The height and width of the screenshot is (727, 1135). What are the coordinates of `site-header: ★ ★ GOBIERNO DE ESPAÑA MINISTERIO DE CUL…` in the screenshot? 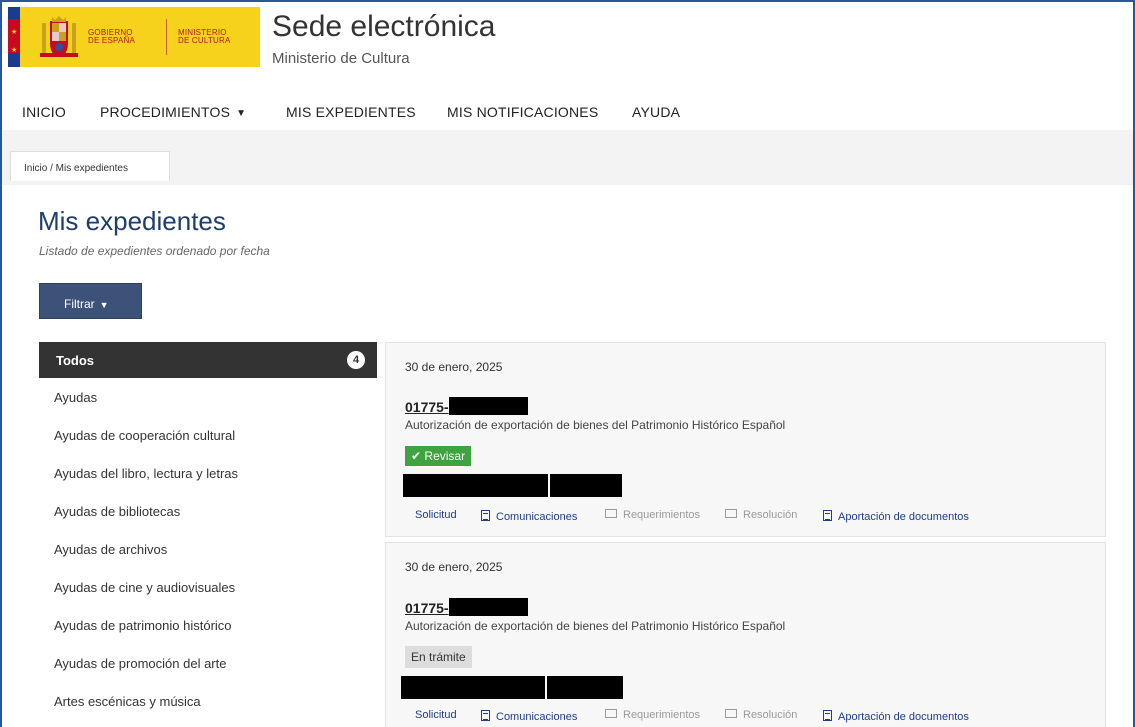 It's located at (567, 46).